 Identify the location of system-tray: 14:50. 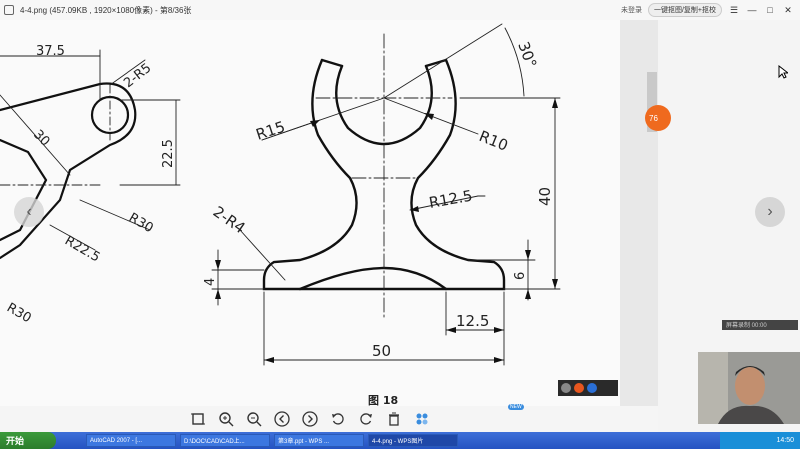
(760, 440).